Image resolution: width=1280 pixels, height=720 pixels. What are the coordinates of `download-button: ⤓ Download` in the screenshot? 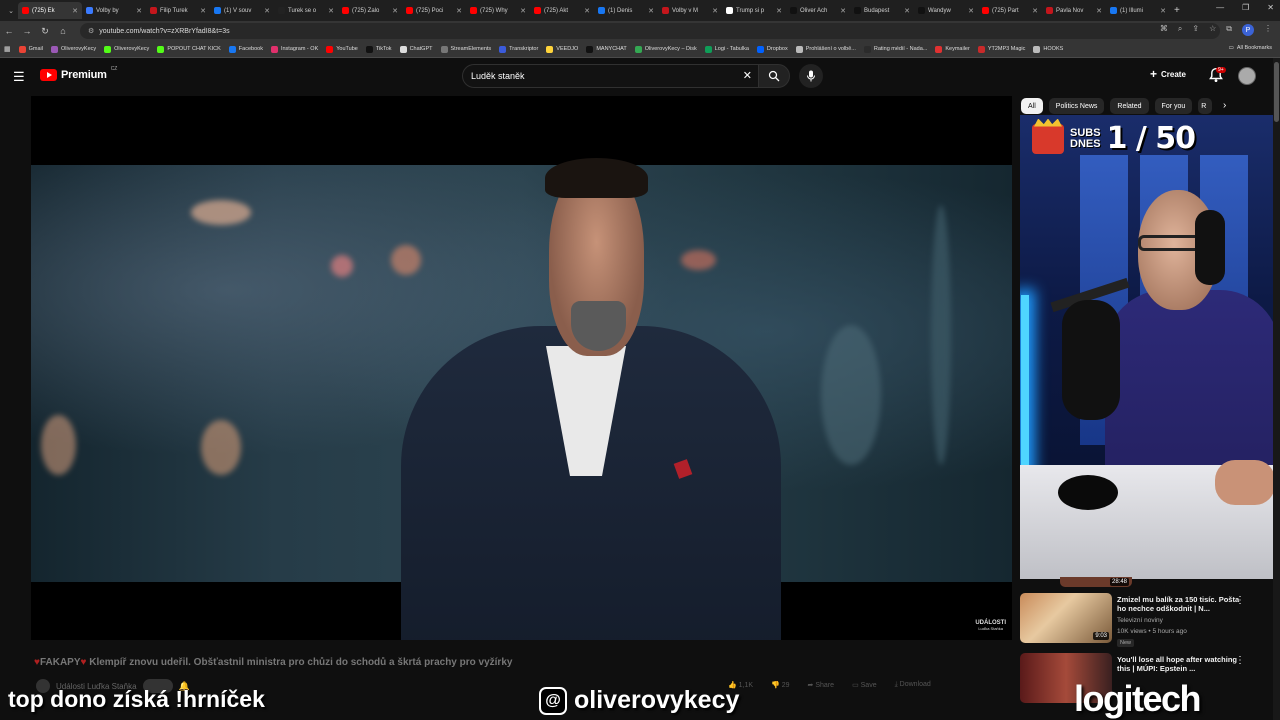 It's located at (913, 685).